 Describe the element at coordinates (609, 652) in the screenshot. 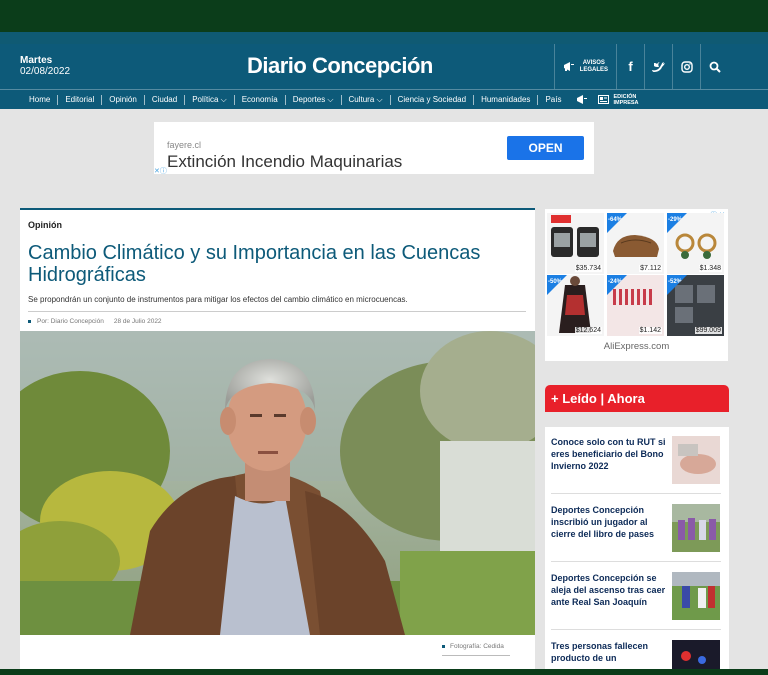

I see `news-title: Tres personas fallecen producto de un` at that location.